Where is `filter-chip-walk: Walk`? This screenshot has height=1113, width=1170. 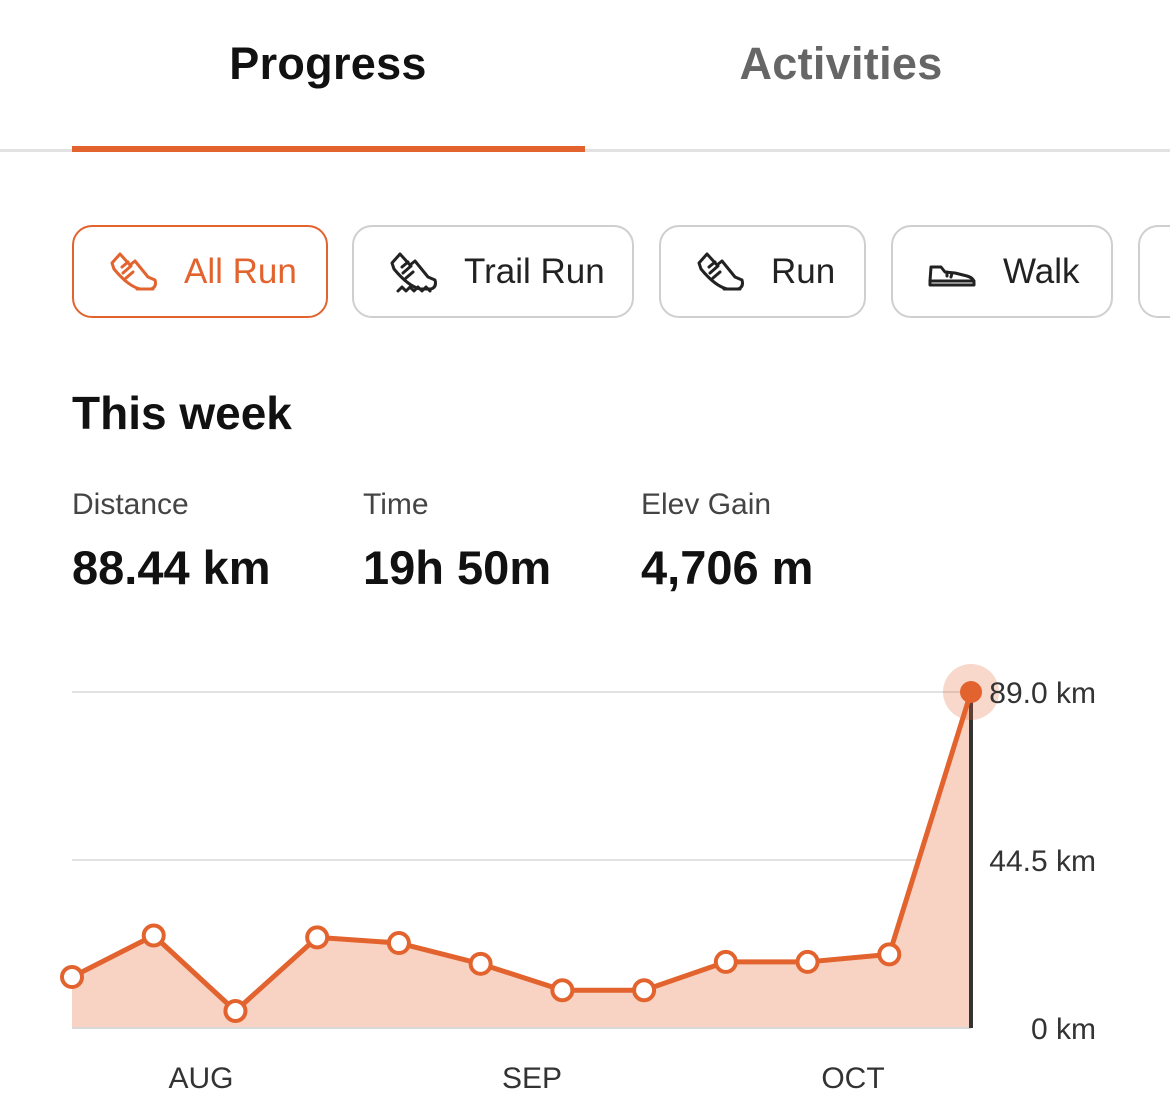 filter-chip-walk: Walk is located at coordinates (1002, 271).